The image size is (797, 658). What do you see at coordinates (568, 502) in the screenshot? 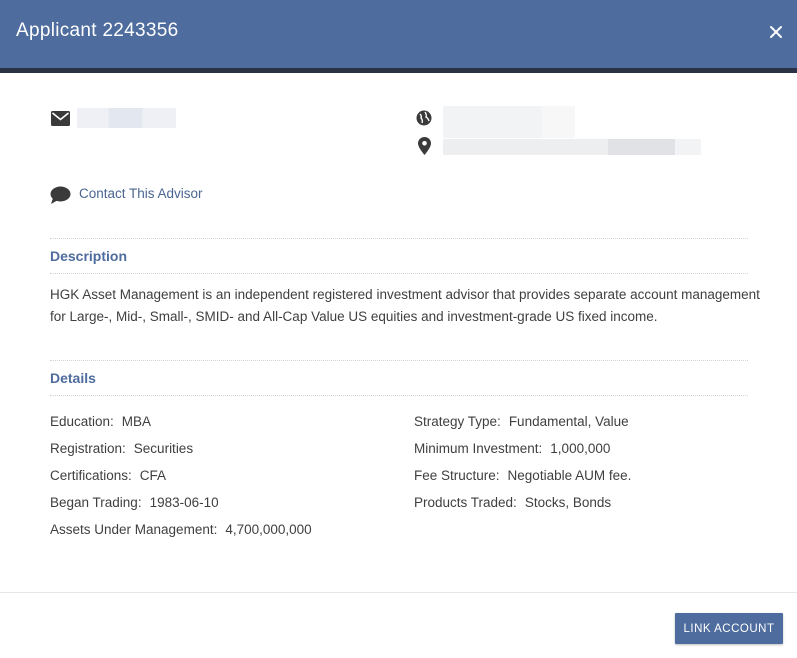
I see `detail-value: Stocks, Bonds` at bounding box center [568, 502].